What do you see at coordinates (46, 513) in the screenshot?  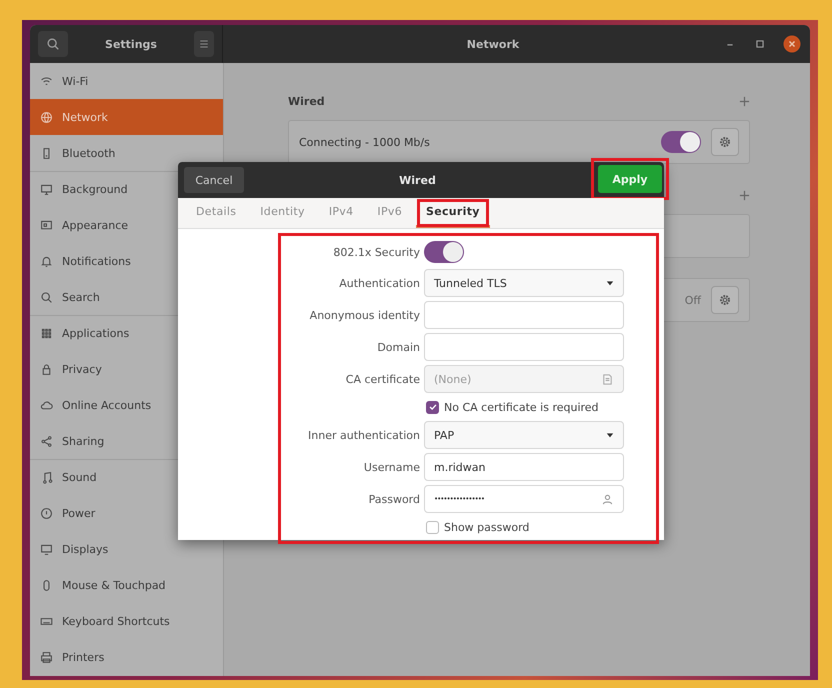 I see `power-icon` at bounding box center [46, 513].